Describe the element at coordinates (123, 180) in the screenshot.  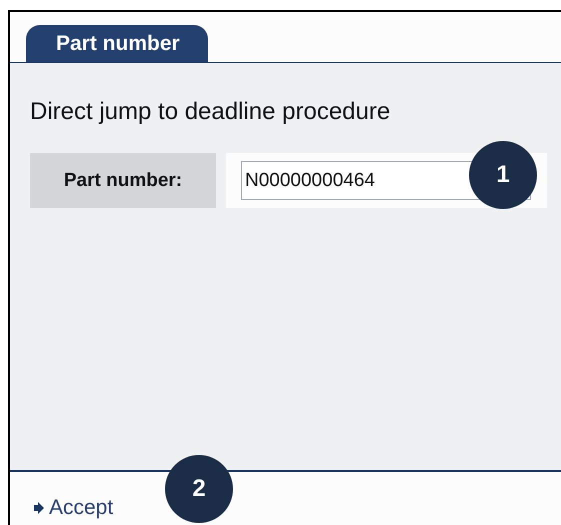
I see `field-label: Part number:` at that location.